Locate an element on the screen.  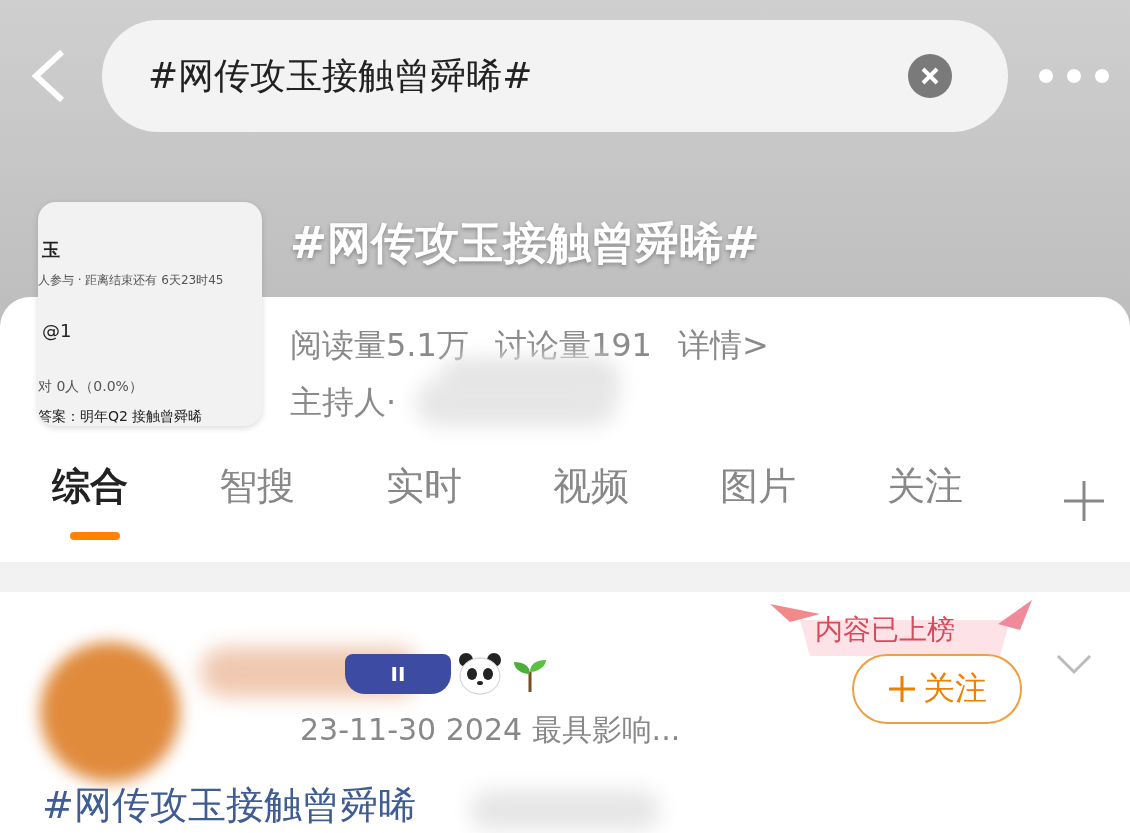
tab: 综合 is located at coordinates (135, 501).